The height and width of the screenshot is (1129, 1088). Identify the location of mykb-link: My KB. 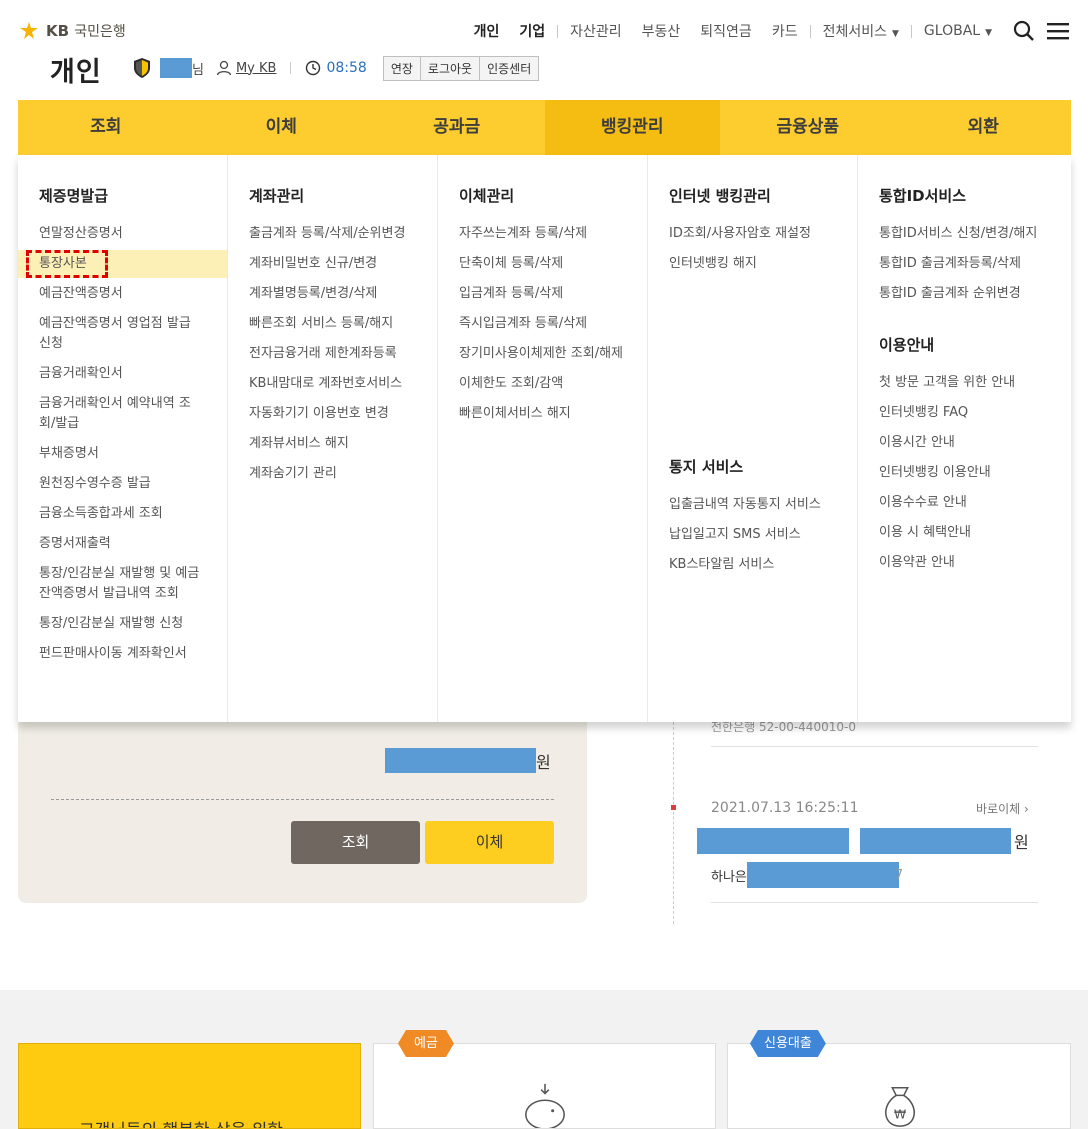
(246, 68).